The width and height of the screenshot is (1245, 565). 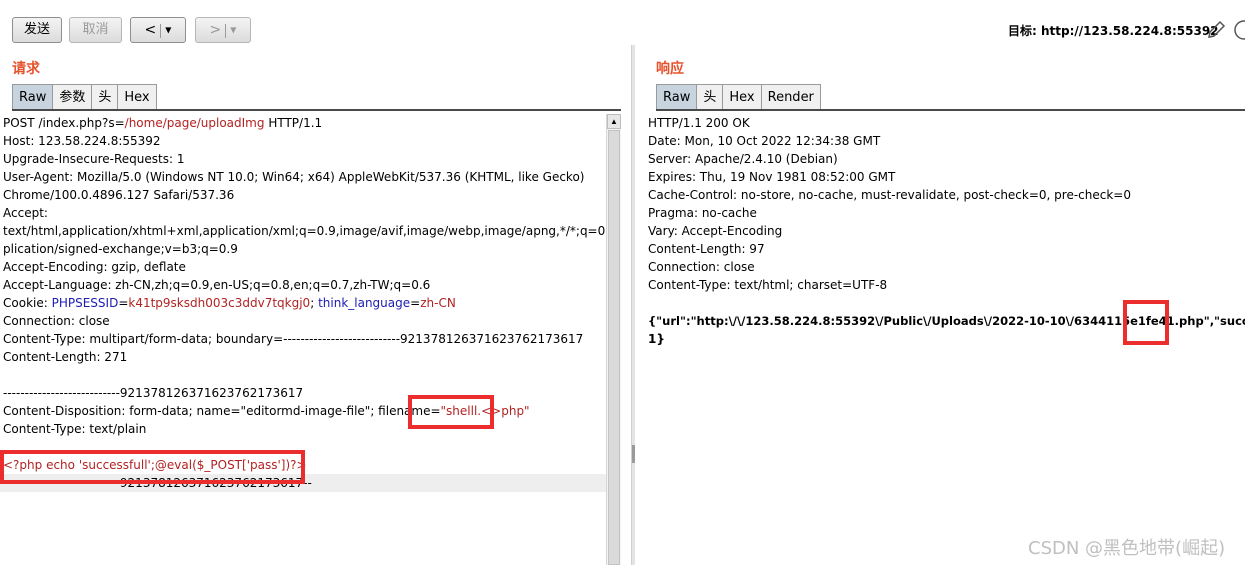 What do you see at coordinates (223, 30) in the screenshot?
I see `forward-button: > ▼` at bounding box center [223, 30].